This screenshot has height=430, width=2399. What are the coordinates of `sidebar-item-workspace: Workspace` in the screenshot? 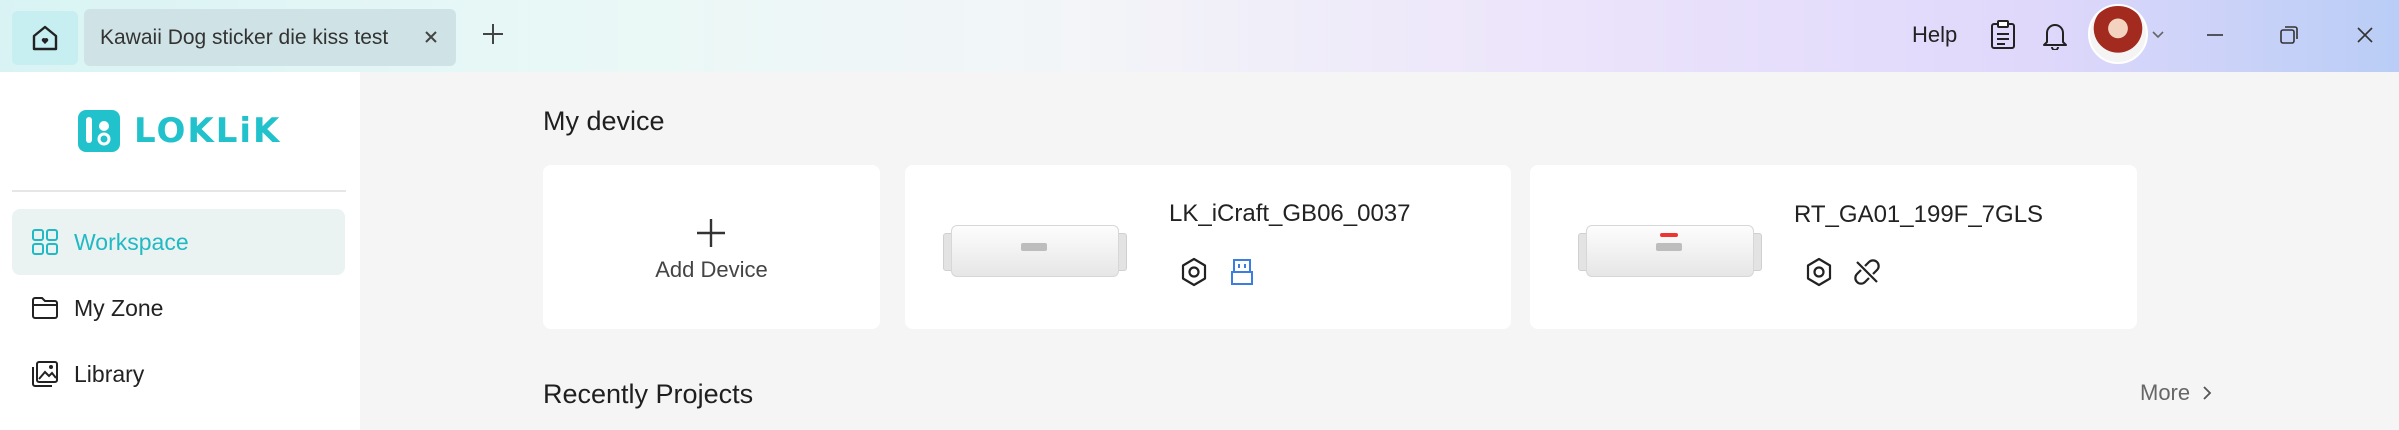 It's located at (178, 242).